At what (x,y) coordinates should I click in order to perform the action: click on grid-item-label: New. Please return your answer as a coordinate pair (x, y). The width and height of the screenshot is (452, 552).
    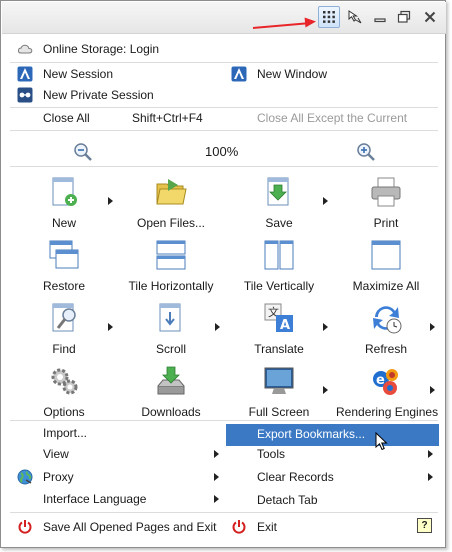
    Looking at the image, I should click on (63, 223).